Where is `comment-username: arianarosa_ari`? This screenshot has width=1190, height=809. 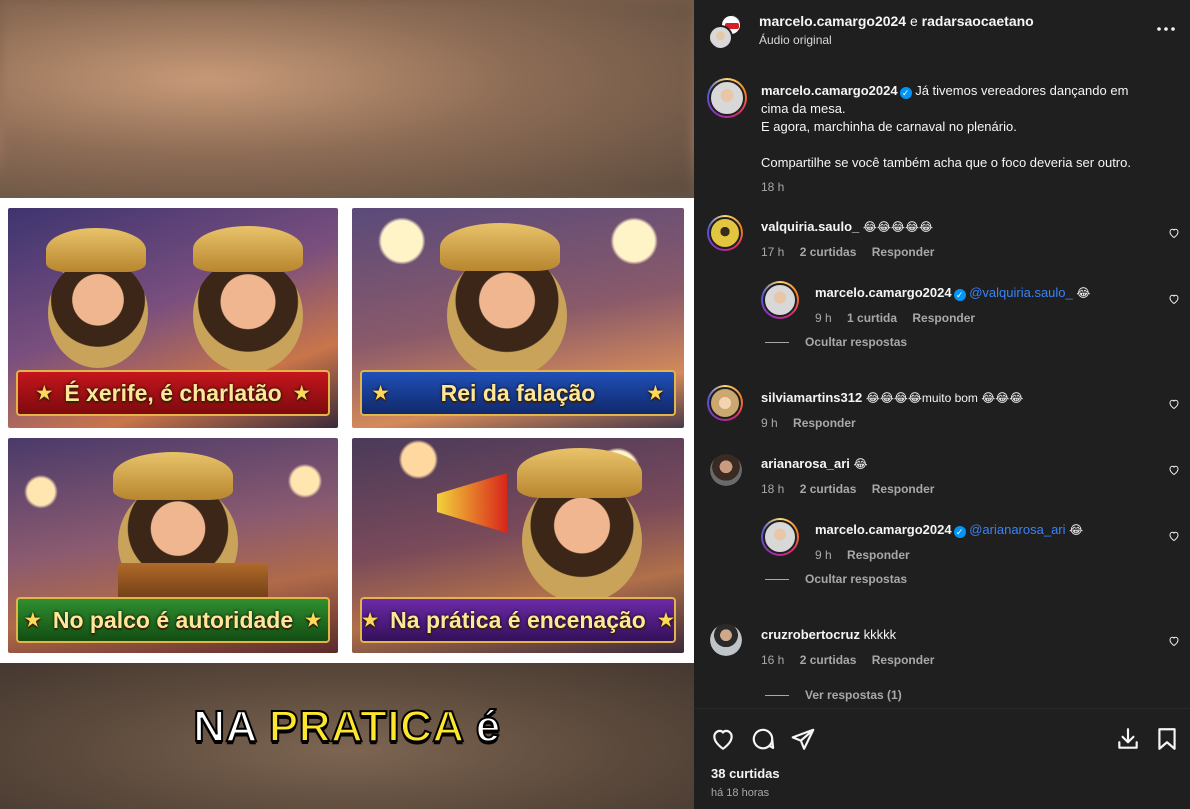 comment-username: arianarosa_ari is located at coordinates (805, 463).